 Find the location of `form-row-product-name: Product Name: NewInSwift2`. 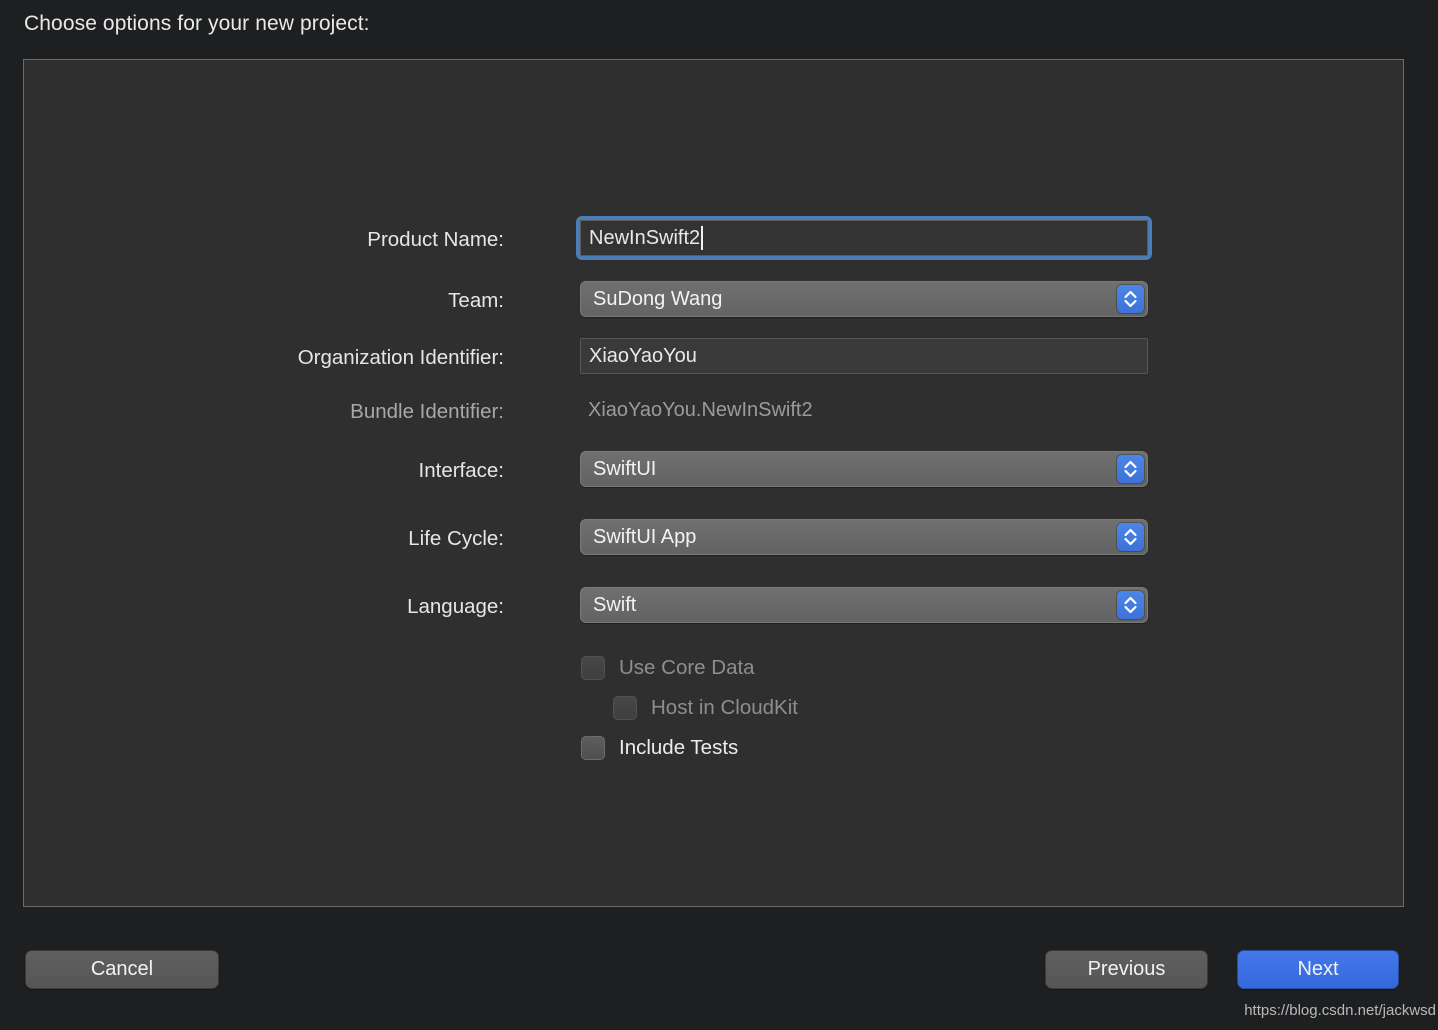

form-row-product-name: Product Name: NewInSwift2 is located at coordinates (713, 238).